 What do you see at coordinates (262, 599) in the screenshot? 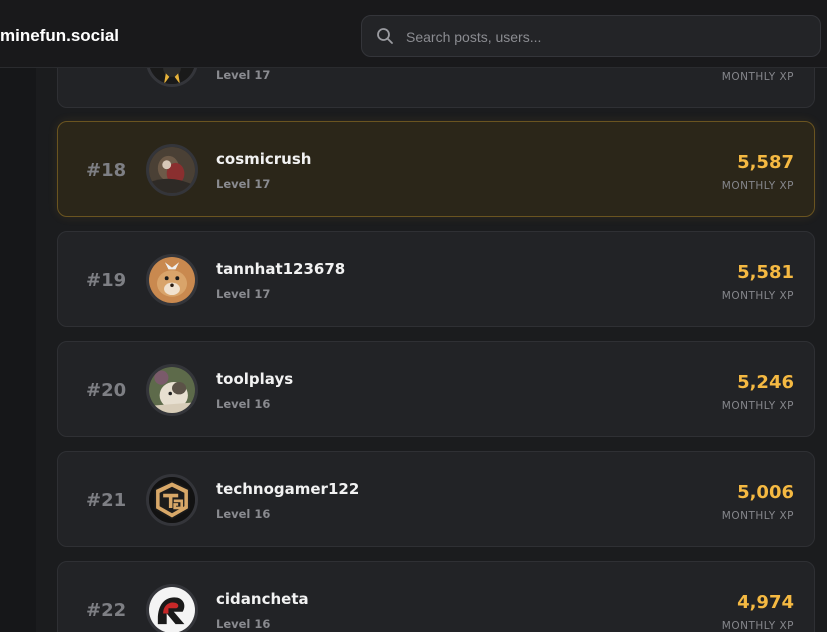
I see `username: cidancheta` at bounding box center [262, 599].